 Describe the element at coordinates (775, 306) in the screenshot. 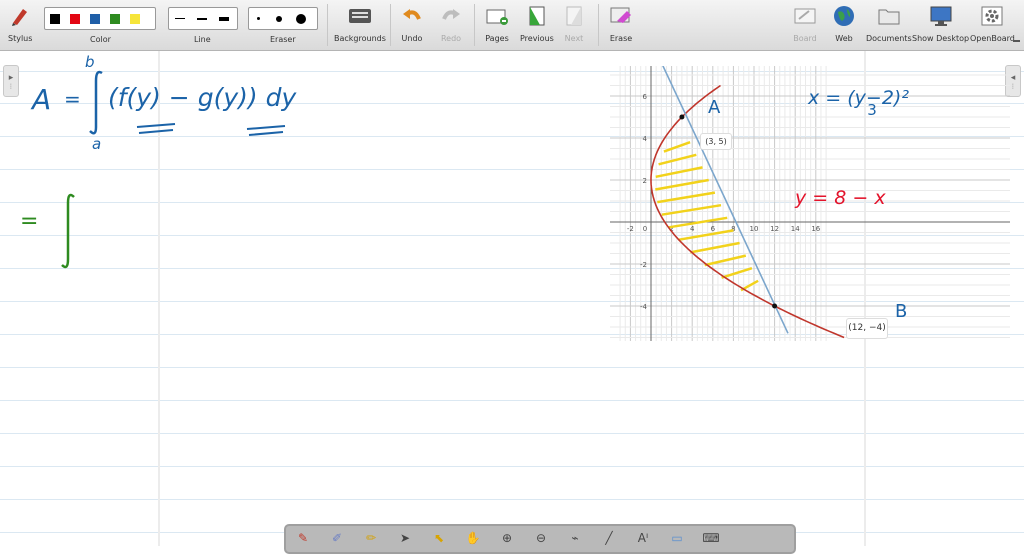

I see `intersection-point-b` at that location.